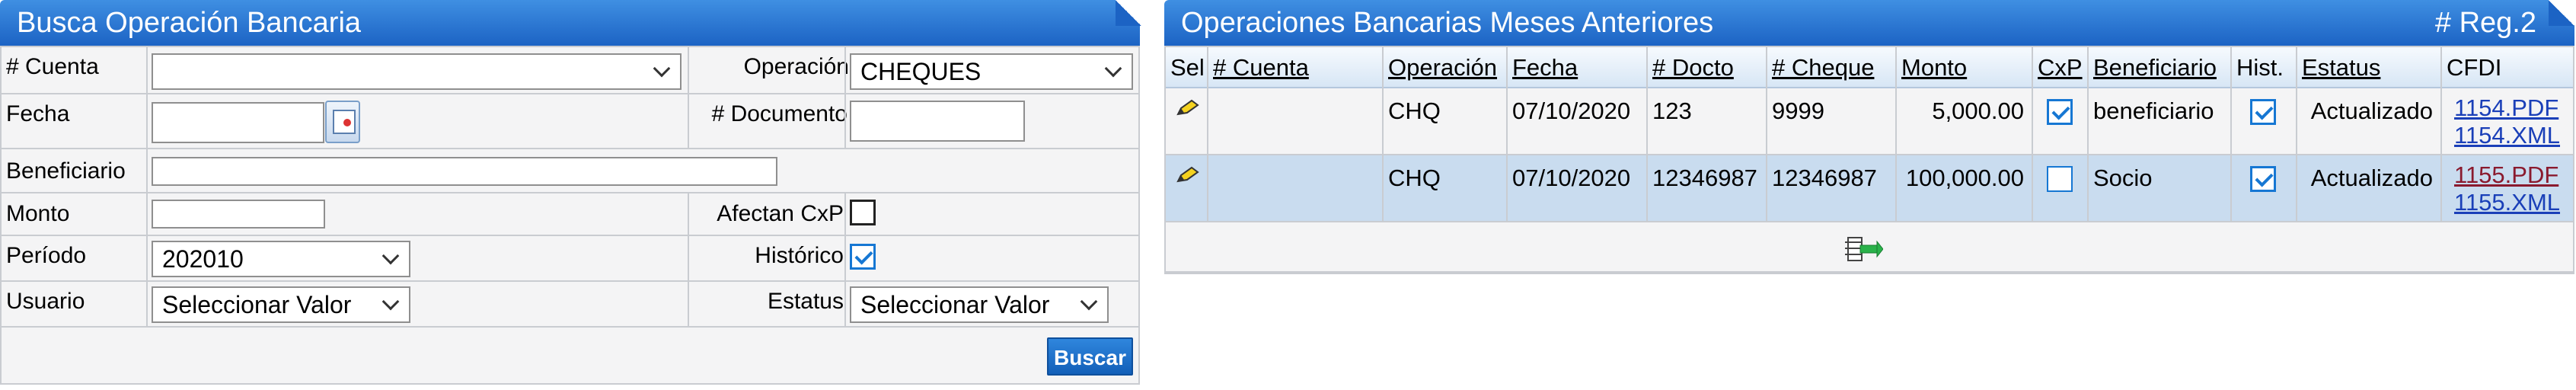 The height and width of the screenshot is (390, 2576). Describe the element at coordinates (570, 121) in the screenshot. I see `form-row-fecha: Fecha # Documento` at that location.